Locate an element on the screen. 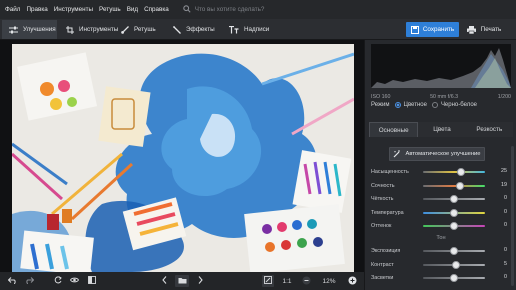 This screenshot has width=516, height=290. slider-label: Экспозиция is located at coordinates (386, 251).